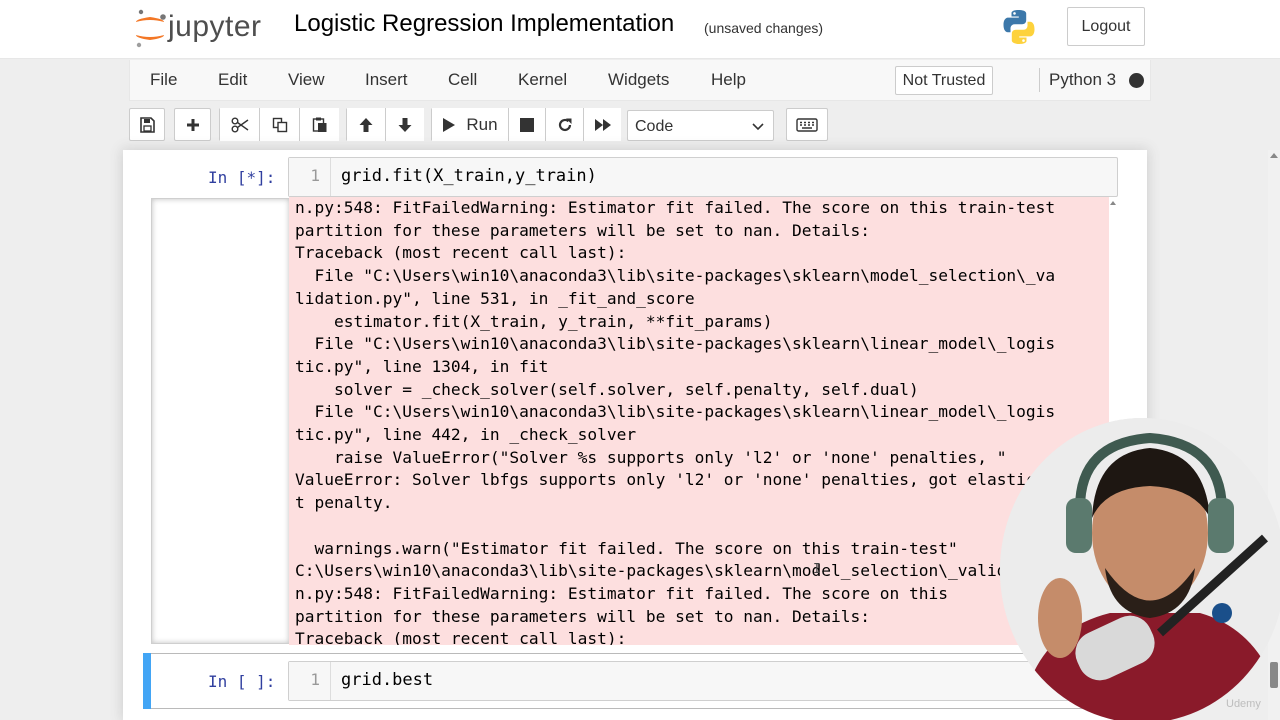 The width and height of the screenshot is (1280, 720). I want to click on restart-run-all-button, so click(602, 124).